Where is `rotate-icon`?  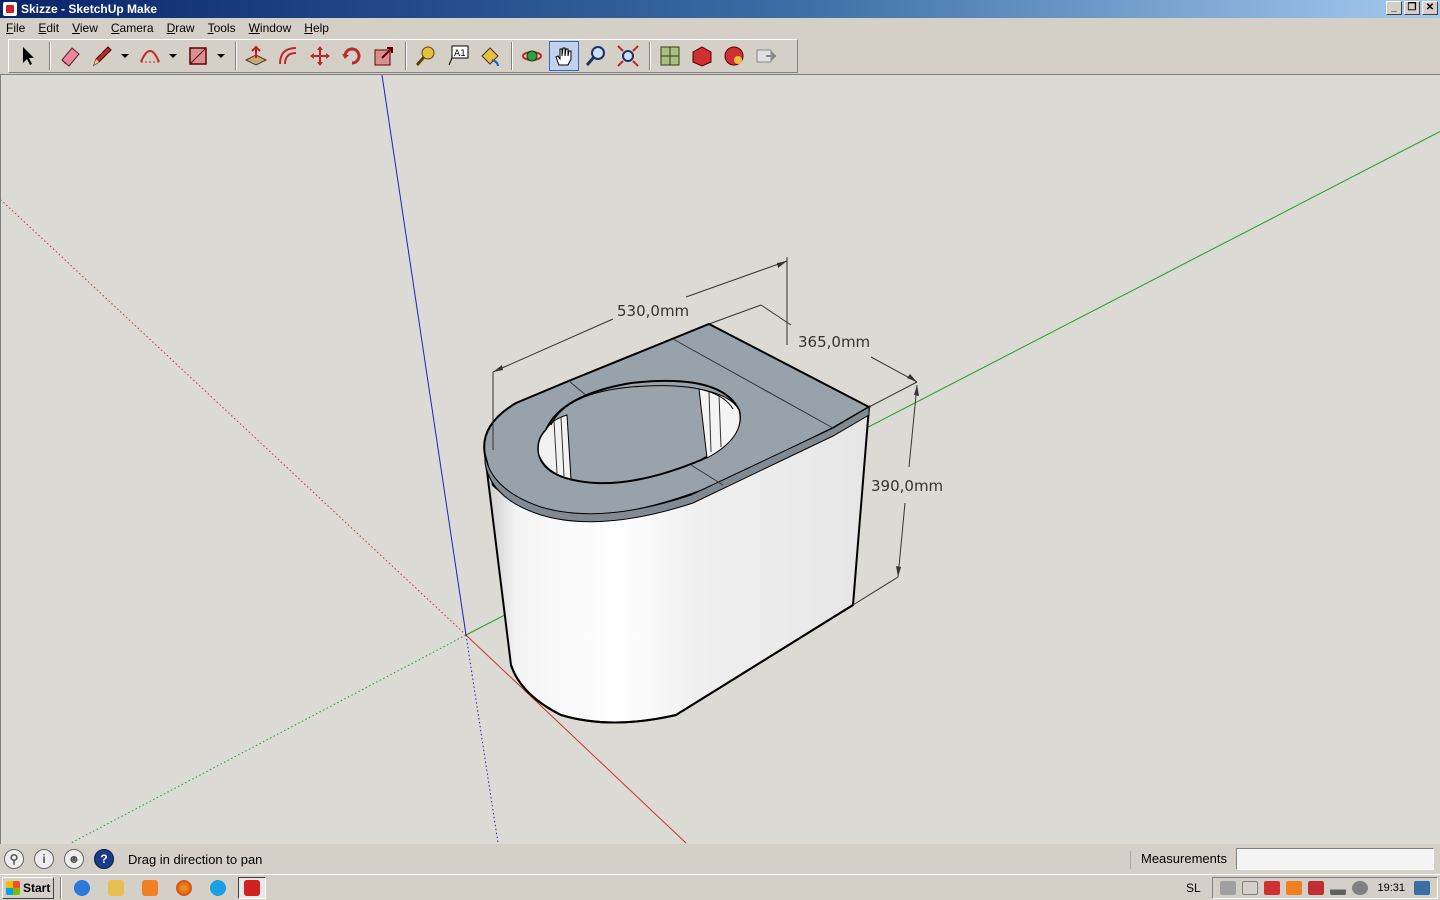 rotate-icon is located at coordinates (351, 56).